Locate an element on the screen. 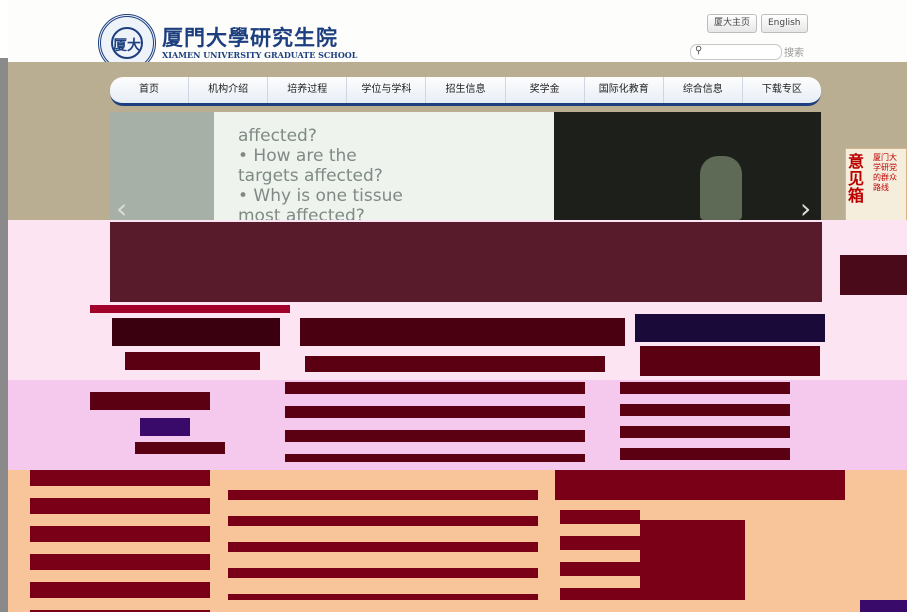  nav-item-admissions: 招生信息 is located at coordinates (466, 90).